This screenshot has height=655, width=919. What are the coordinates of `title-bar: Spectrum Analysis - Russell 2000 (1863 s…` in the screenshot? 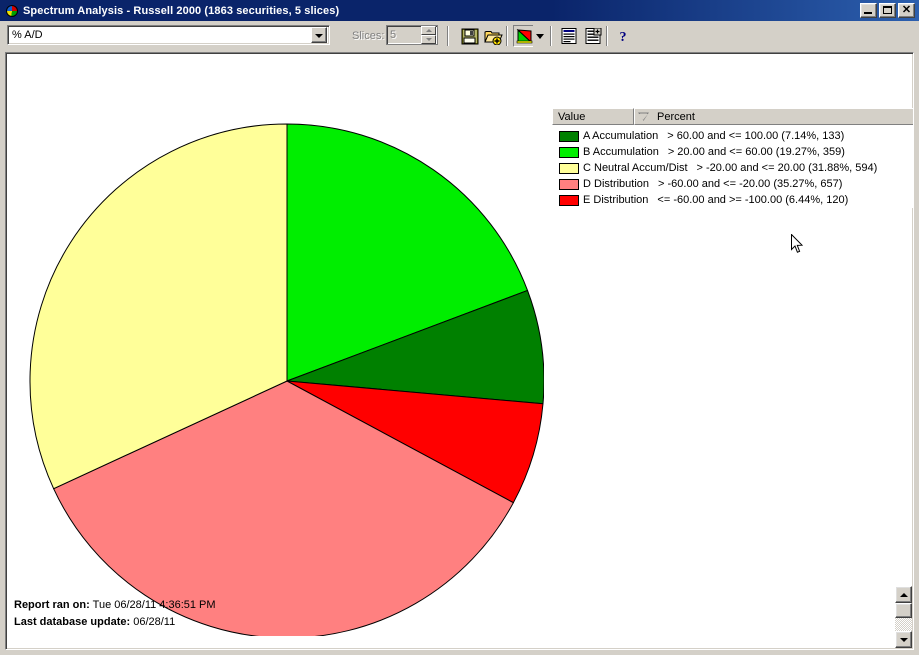 It's located at (459, 10).